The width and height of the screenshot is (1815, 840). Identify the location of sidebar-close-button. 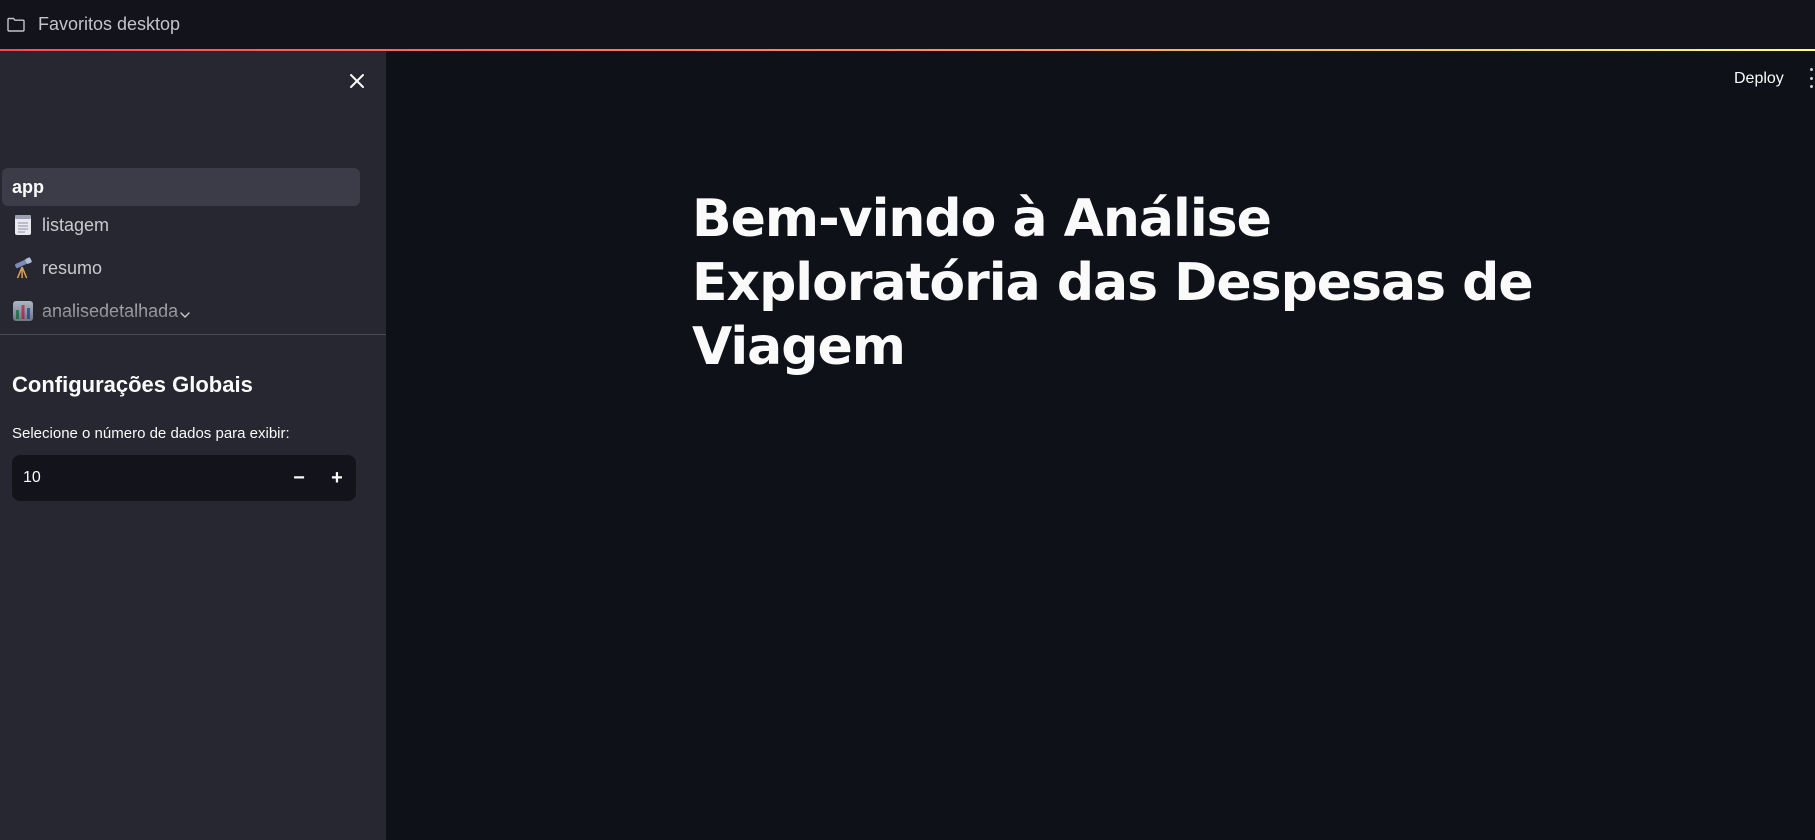
(357, 81).